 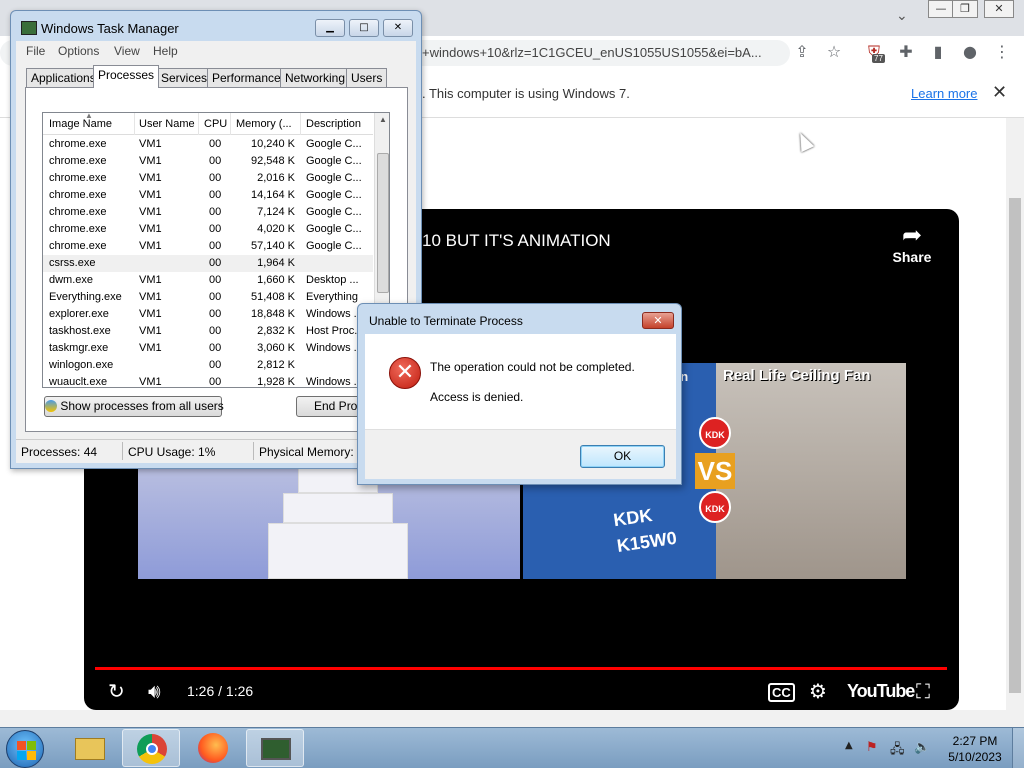 What do you see at coordinates (906, 52) in the screenshot?
I see `extensions-puzzle-icon: ✚` at bounding box center [906, 52].